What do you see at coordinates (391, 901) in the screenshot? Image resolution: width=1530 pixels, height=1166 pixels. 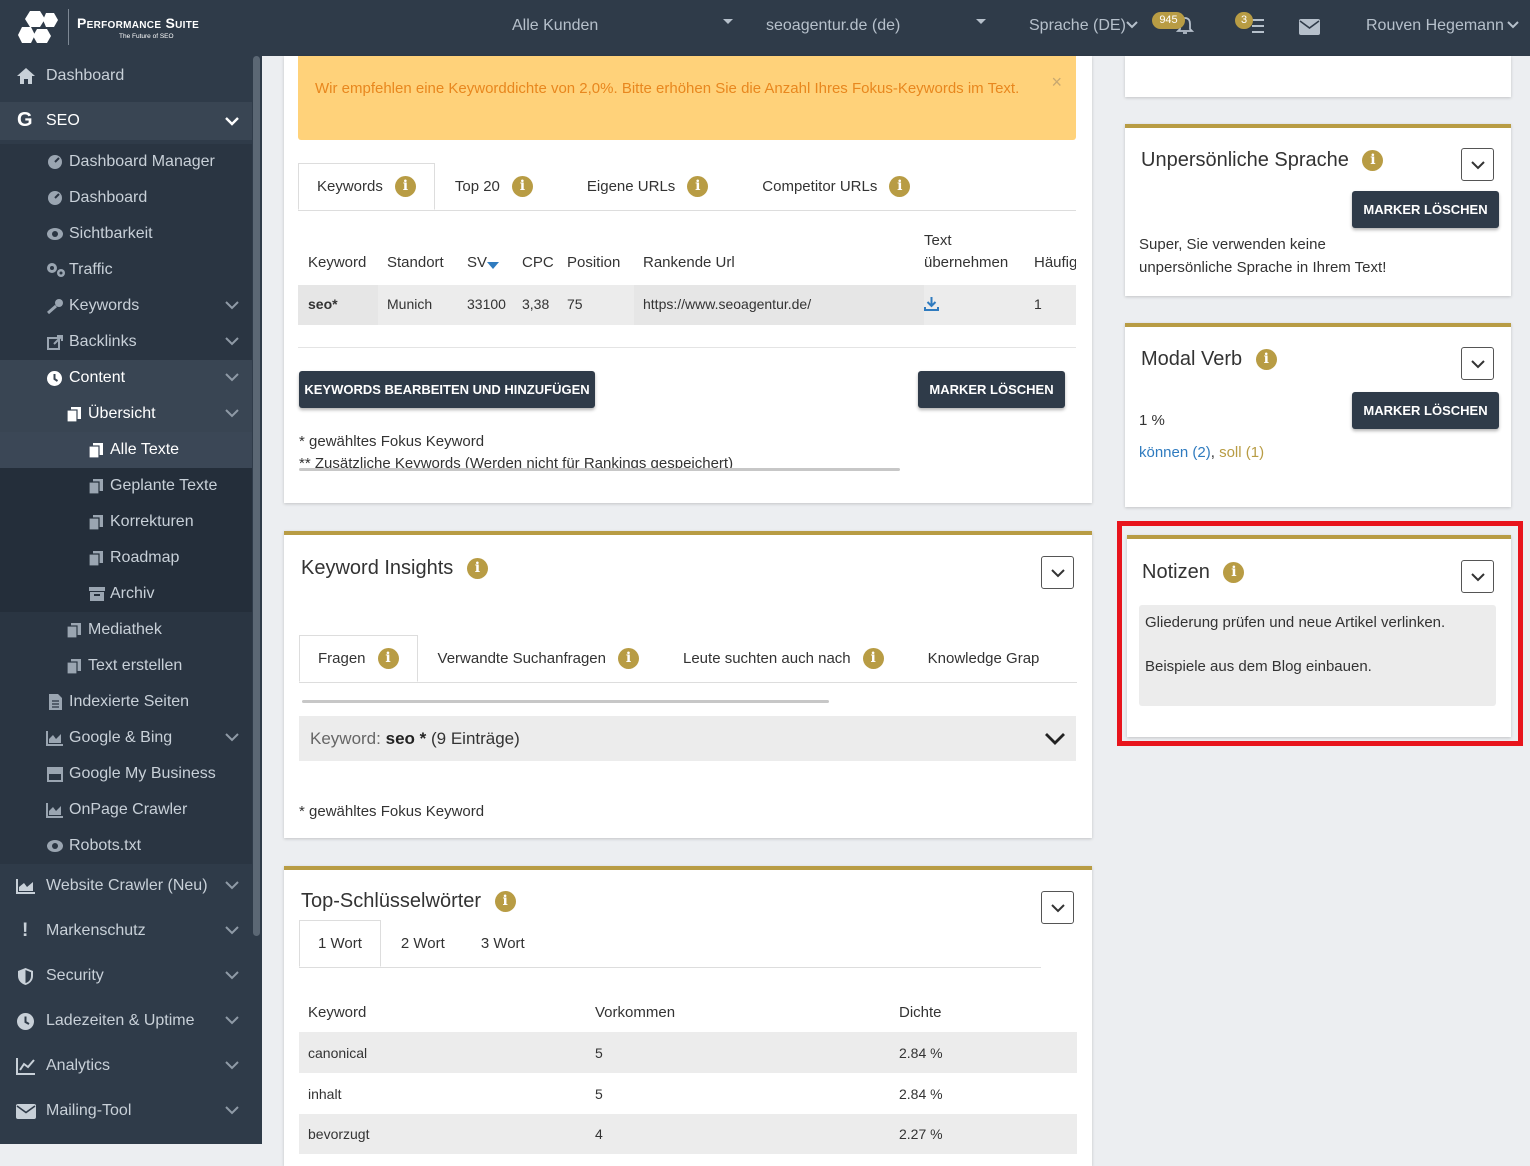 I see `panel-title-text: Top-Schlüsselwörter` at bounding box center [391, 901].